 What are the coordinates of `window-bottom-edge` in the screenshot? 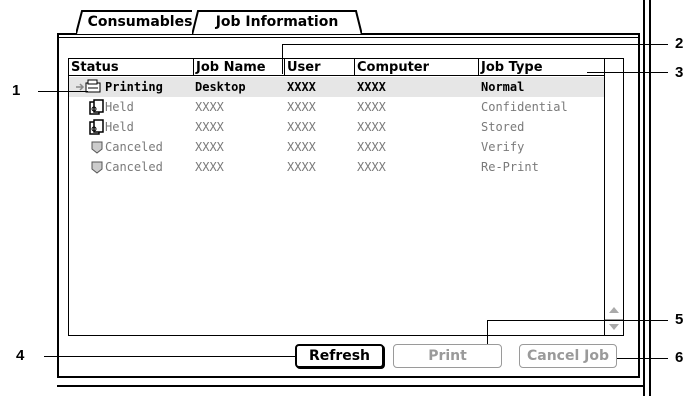 It's located at (351, 386).